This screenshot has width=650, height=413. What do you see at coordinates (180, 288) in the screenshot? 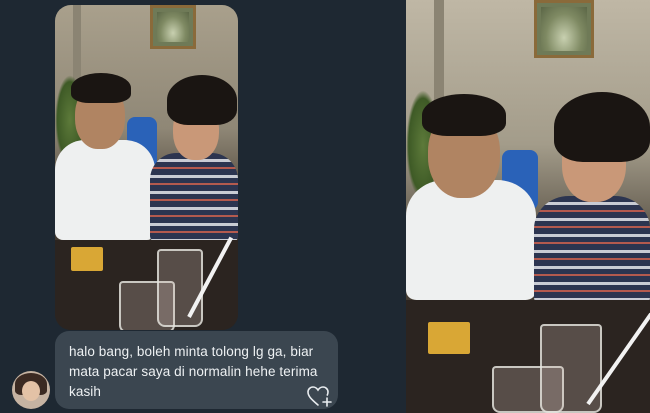
I see `glass-right` at bounding box center [180, 288].